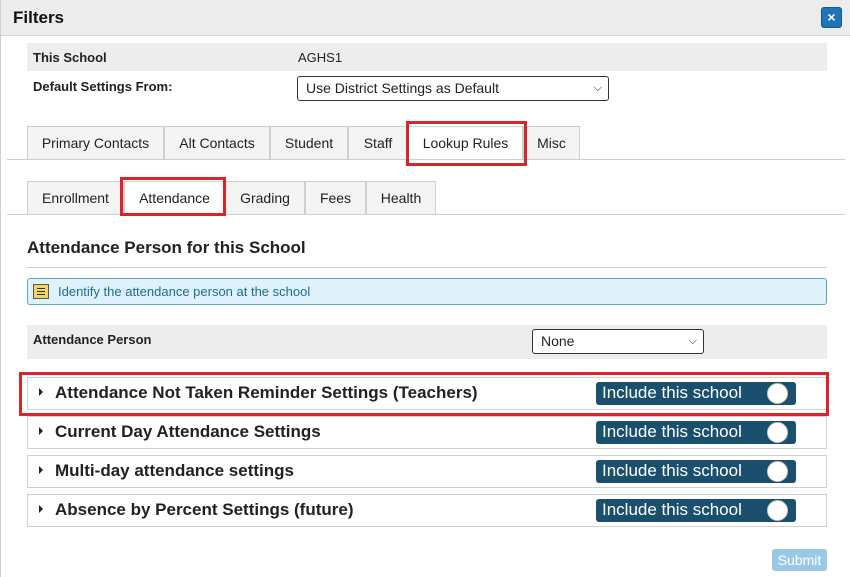  Describe the element at coordinates (618, 341) in the screenshot. I see `attendance-person-select: None ⌵` at that location.